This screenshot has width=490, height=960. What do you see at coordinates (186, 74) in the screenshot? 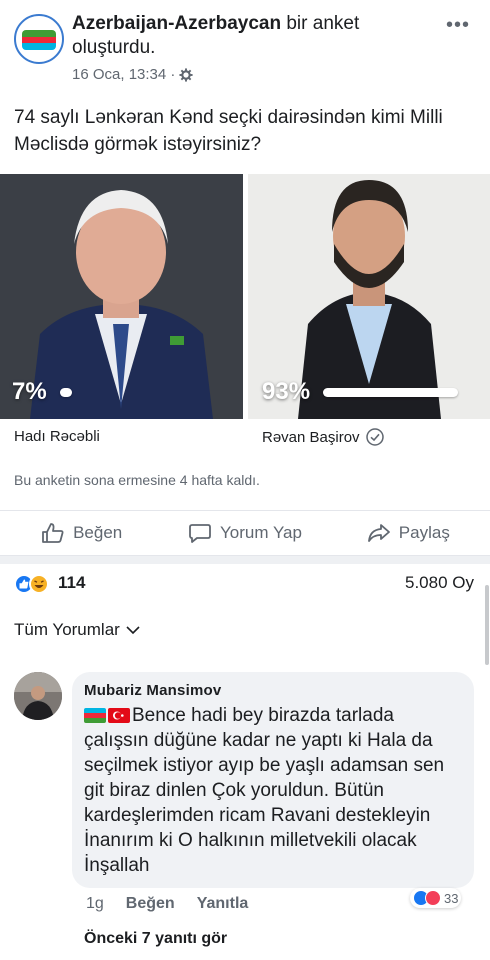
I see `gear-icon` at bounding box center [186, 74].